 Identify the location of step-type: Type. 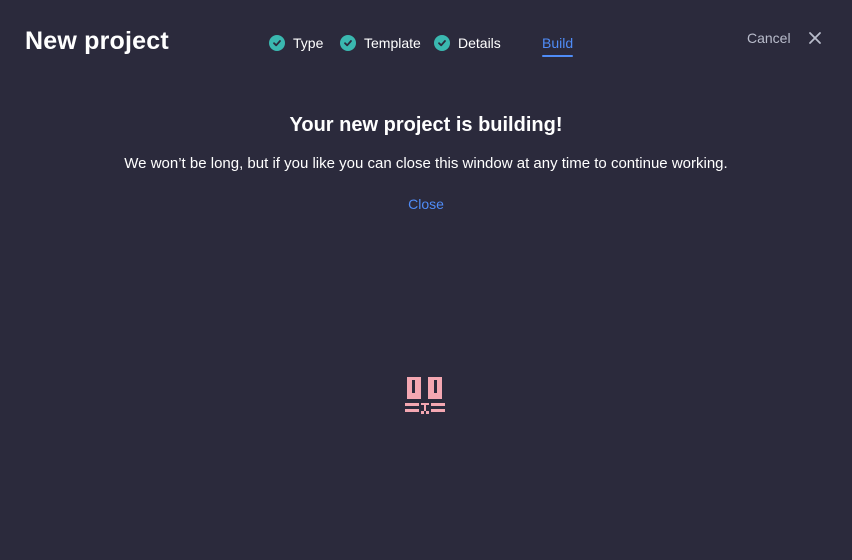
(296, 43).